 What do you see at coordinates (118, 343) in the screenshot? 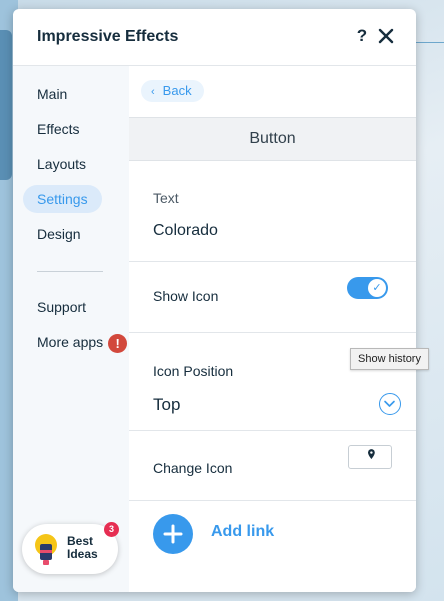
I see `alert-icon: !` at bounding box center [118, 343].